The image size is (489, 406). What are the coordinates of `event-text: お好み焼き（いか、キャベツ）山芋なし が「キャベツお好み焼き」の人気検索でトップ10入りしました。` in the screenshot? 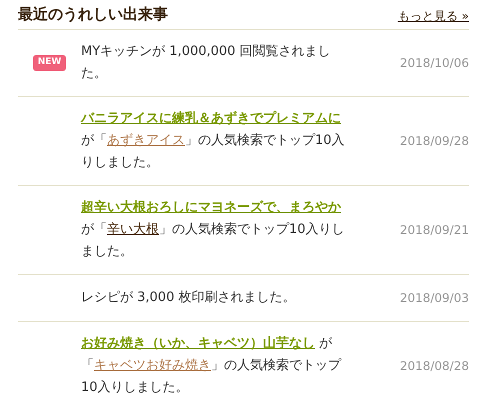 It's located at (211, 366).